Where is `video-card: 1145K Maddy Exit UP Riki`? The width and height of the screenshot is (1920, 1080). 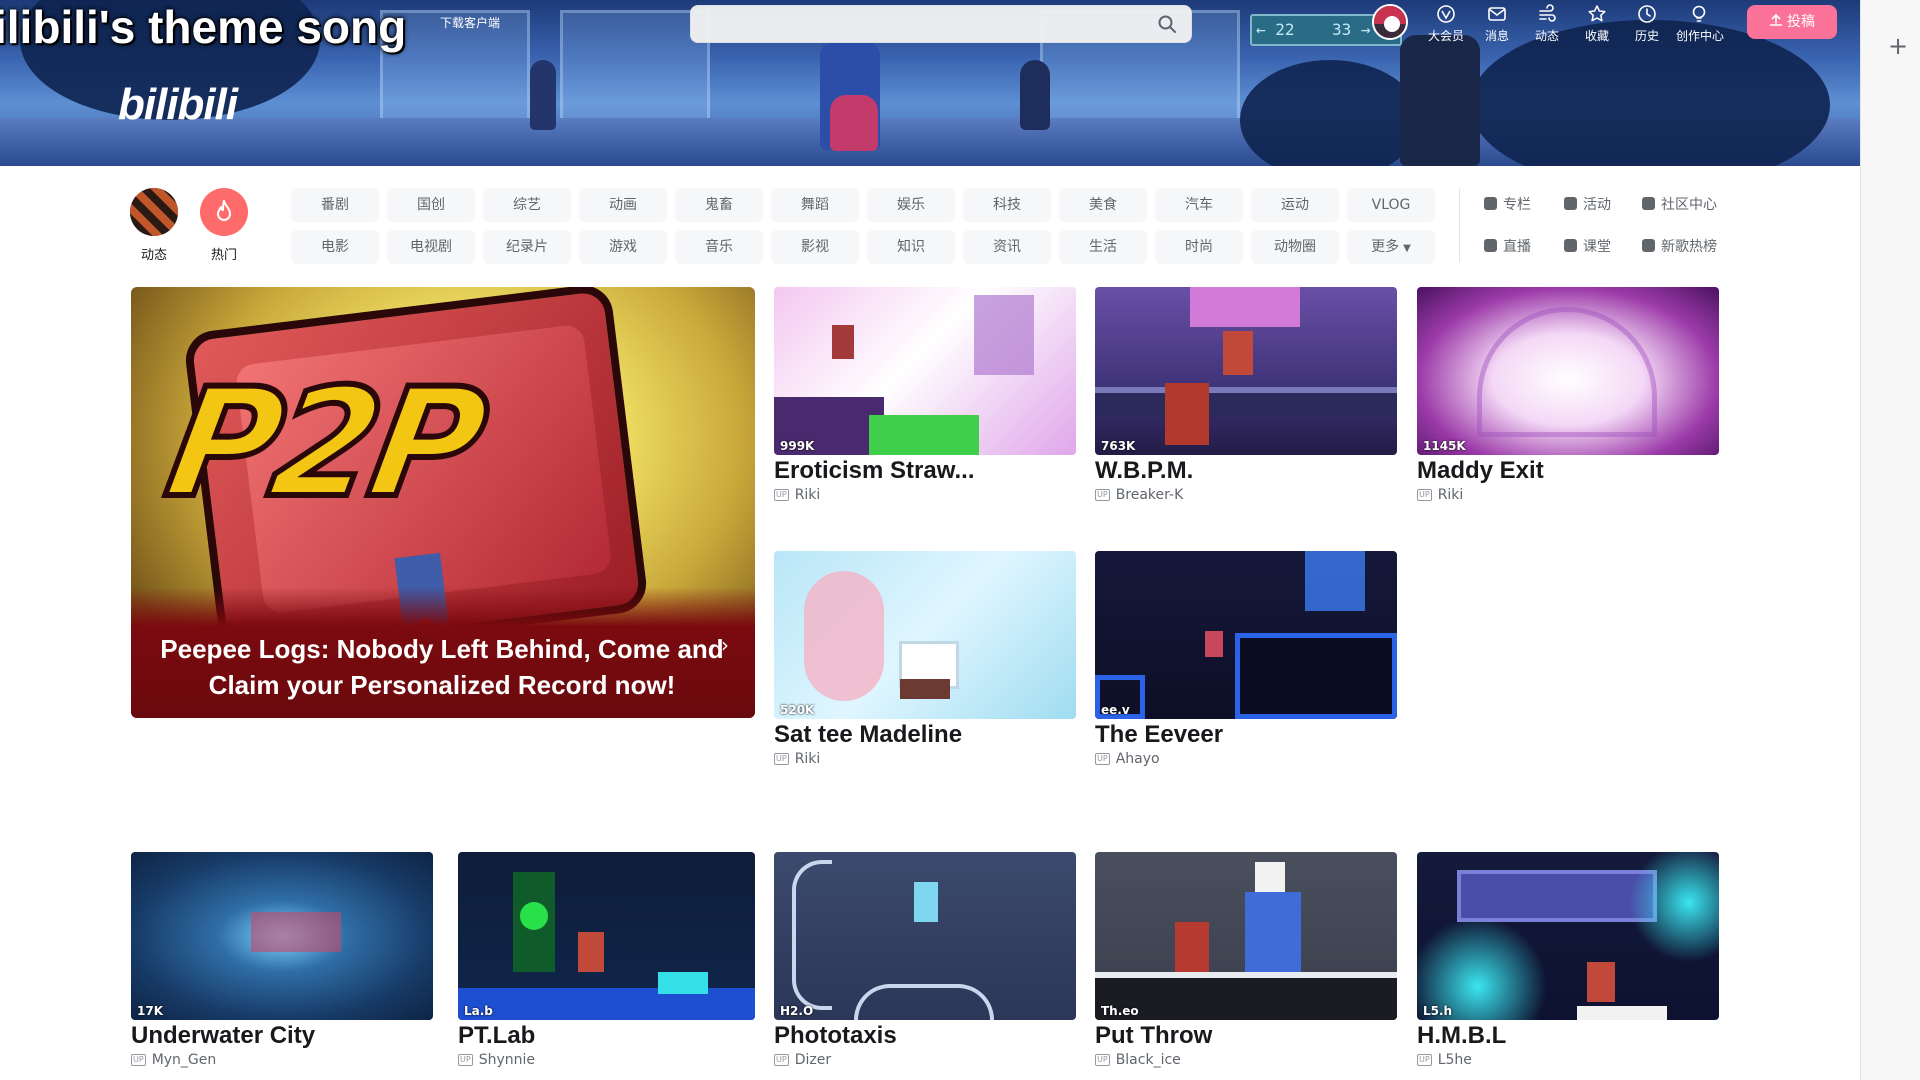 video-card: 1145K Maddy Exit UP Riki is located at coordinates (1568, 407).